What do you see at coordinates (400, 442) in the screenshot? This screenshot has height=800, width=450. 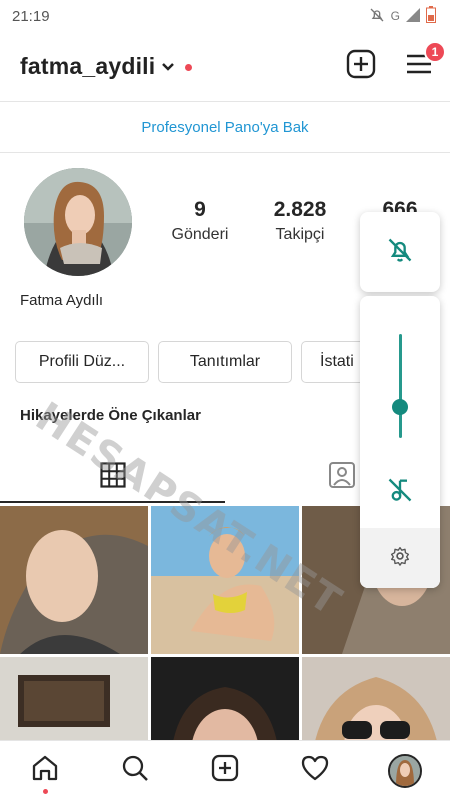 I see `volume-panel` at bounding box center [400, 442].